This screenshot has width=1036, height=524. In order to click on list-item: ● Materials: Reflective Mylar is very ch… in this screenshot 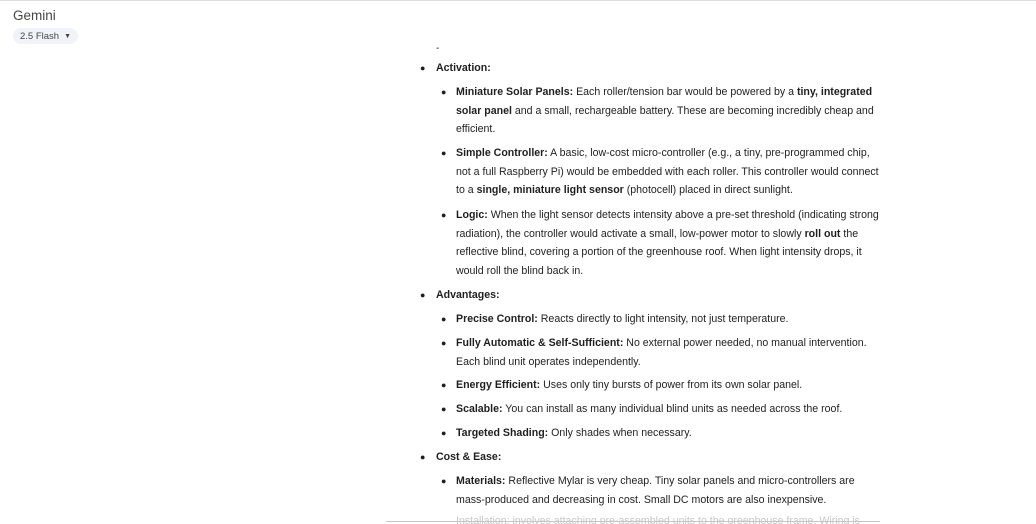, I will do `click(661, 490)`.